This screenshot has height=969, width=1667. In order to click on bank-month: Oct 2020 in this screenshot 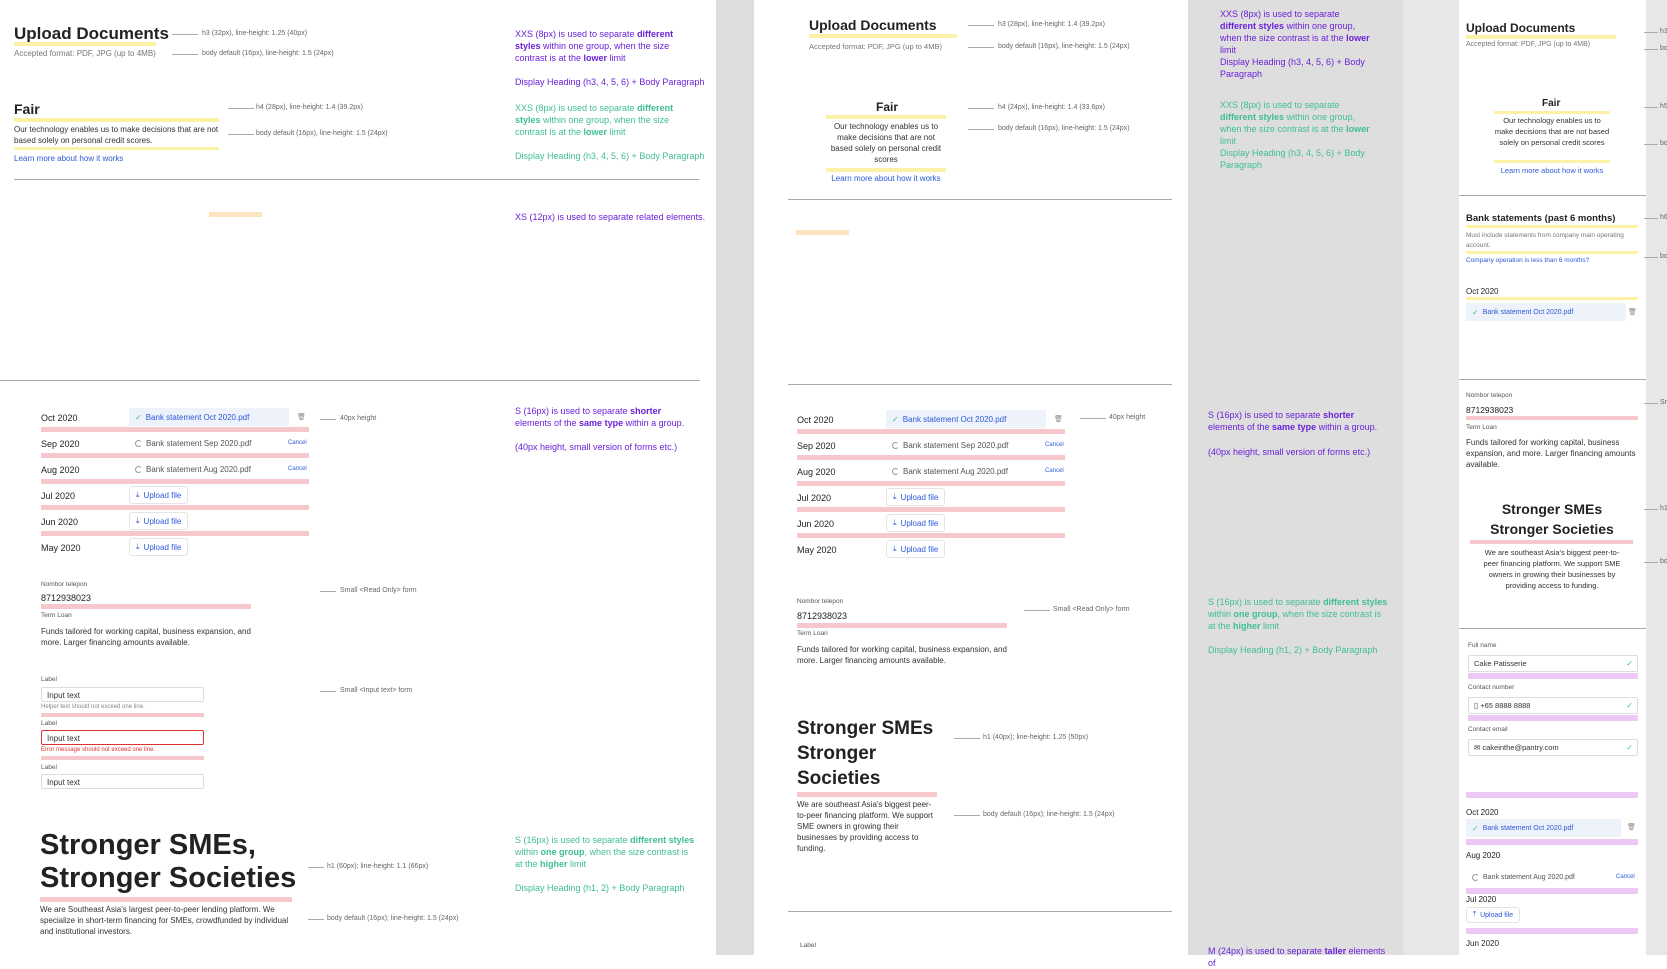, I will do `click(1482, 291)`.